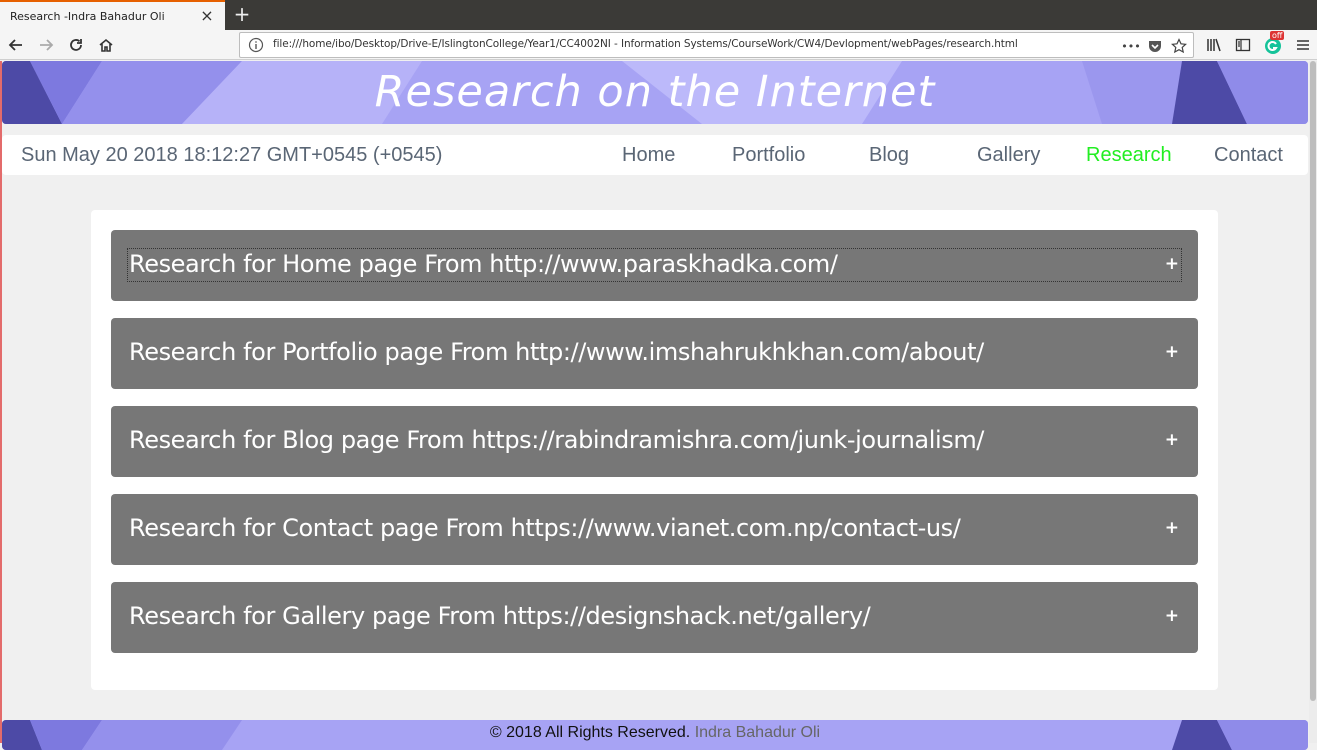 This screenshot has width=1317, height=750. I want to click on back-button, so click(16, 45).